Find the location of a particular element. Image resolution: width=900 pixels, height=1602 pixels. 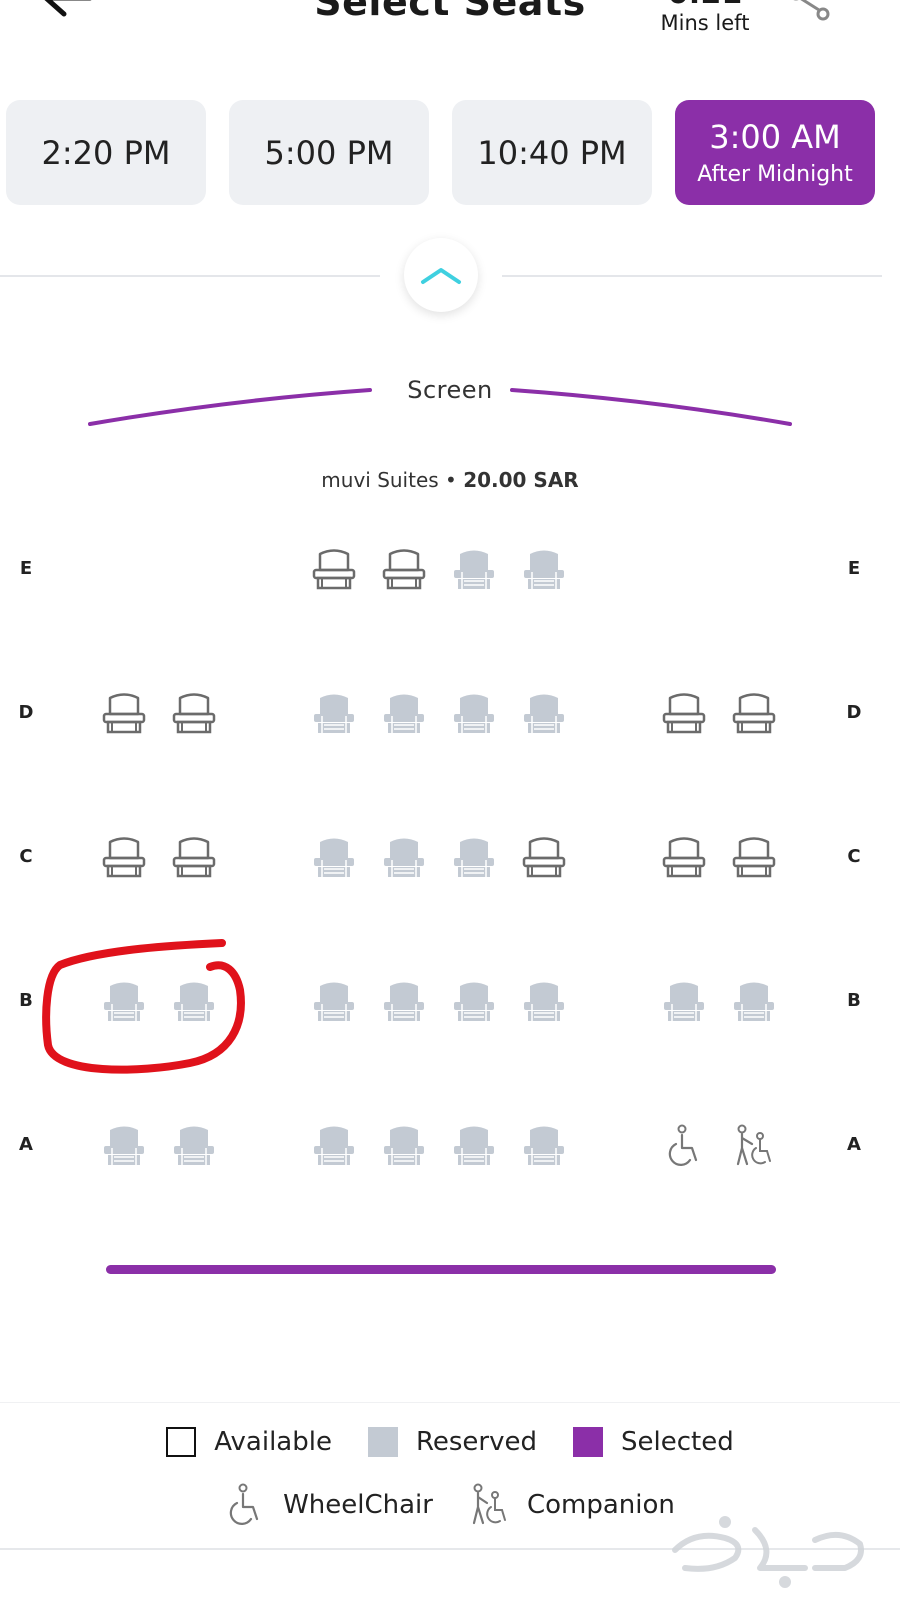

showtime-button: 10:40 PM is located at coordinates (552, 152).